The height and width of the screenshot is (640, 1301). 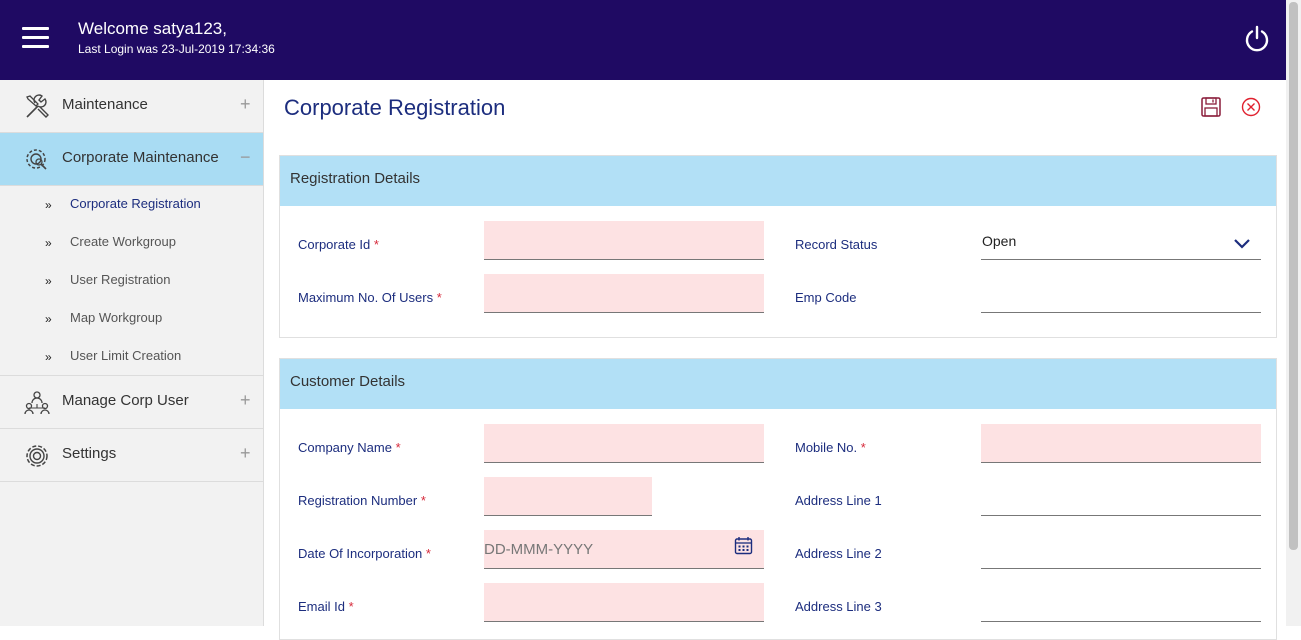 I want to click on sidebar-item-corporate-maintenance: Corporate Maintenance −, so click(x=131, y=159).